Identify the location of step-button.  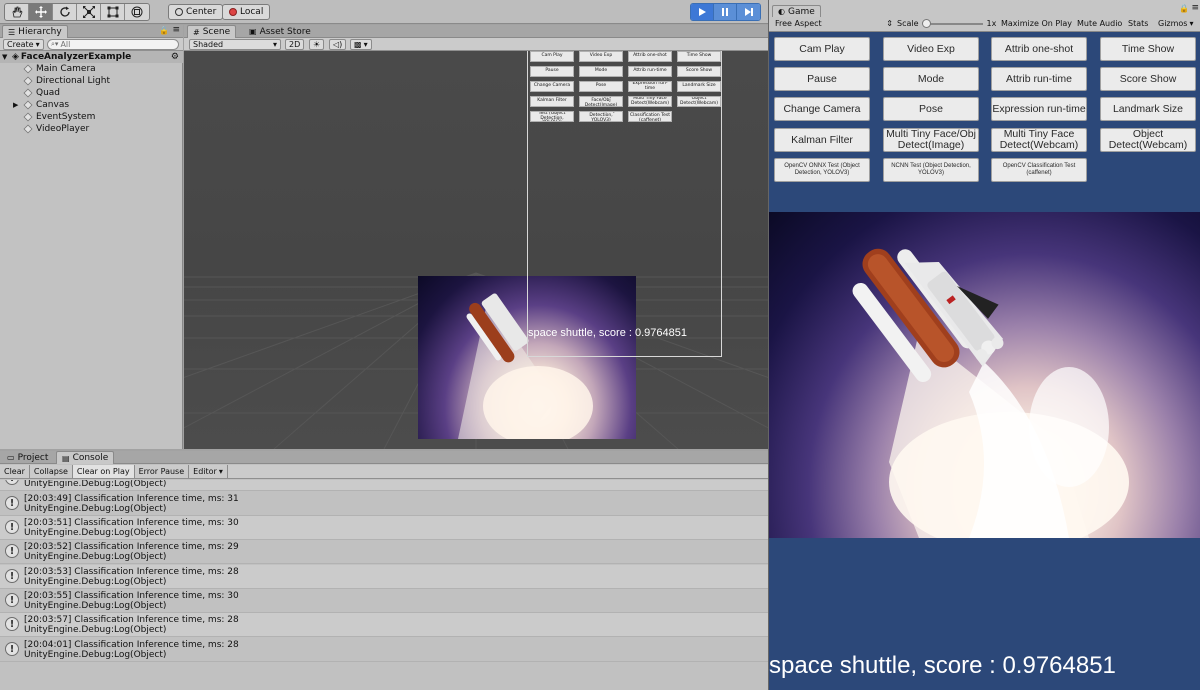
(748, 12).